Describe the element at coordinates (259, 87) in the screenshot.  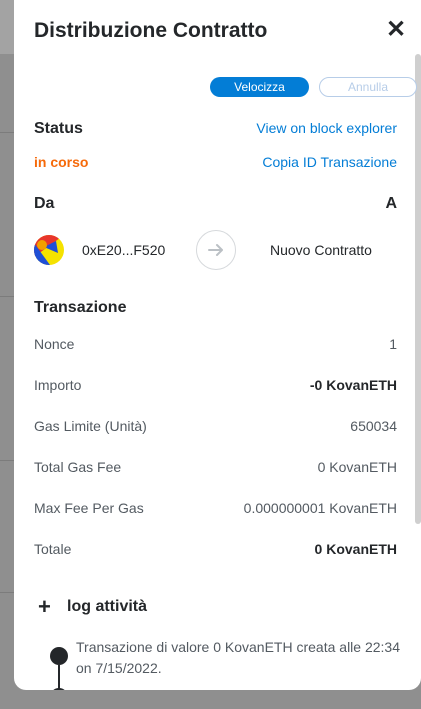
I see `speed-up-button: Velocizza` at that location.